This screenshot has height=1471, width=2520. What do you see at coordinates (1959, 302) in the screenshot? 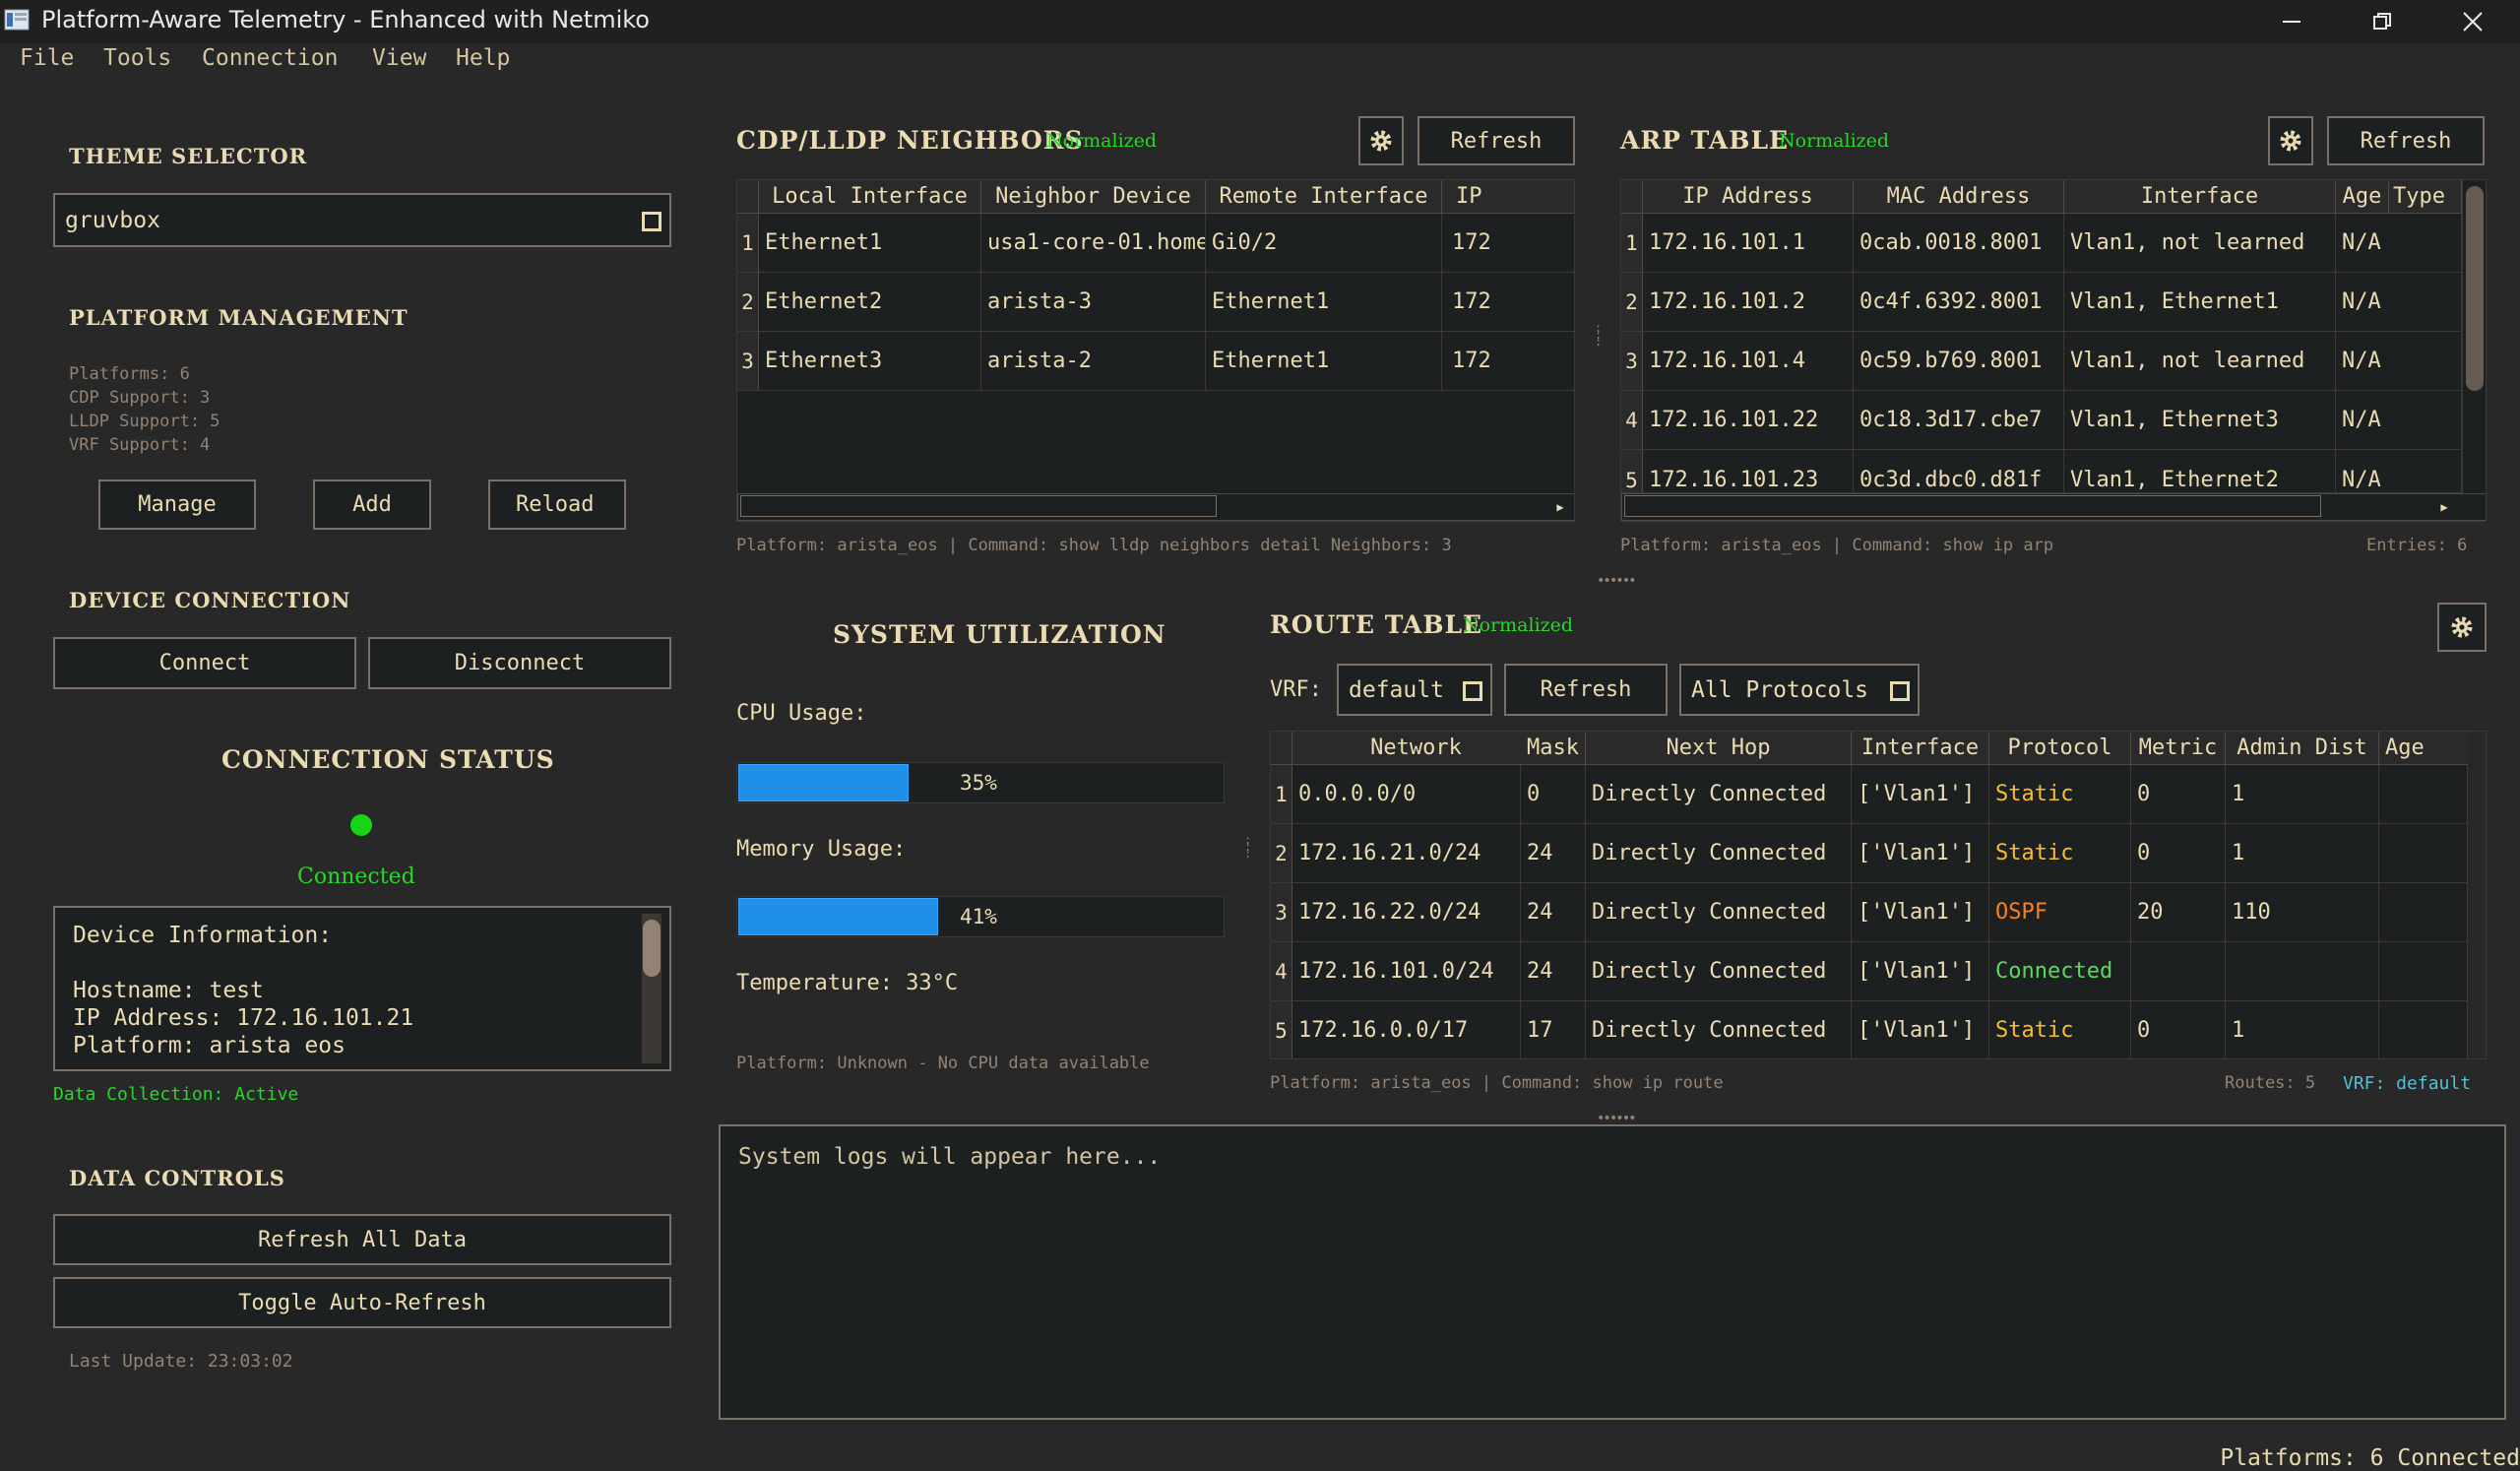
I see `arp-cell: 0c4f.6392.8001` at bounding box center [1959, 302].